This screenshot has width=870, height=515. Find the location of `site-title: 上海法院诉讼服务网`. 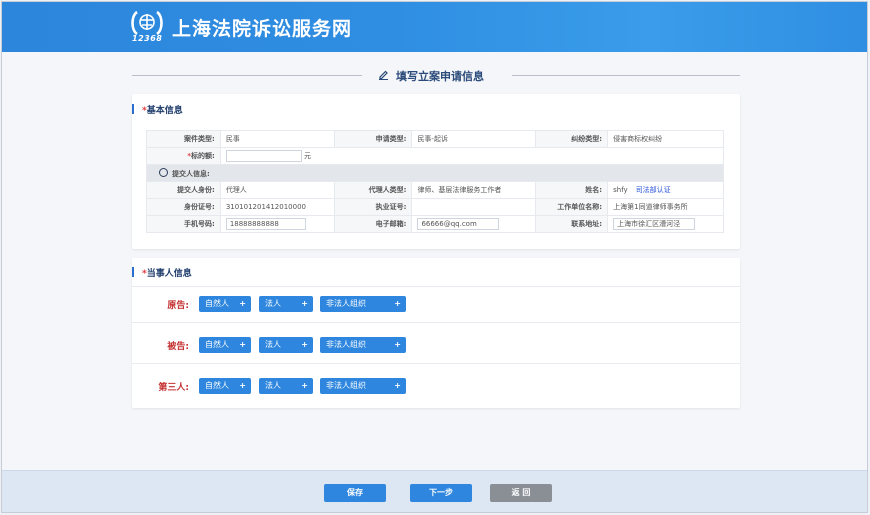

site-title: 上海法院诉讼服务网 is located at coordinates (262, 27).